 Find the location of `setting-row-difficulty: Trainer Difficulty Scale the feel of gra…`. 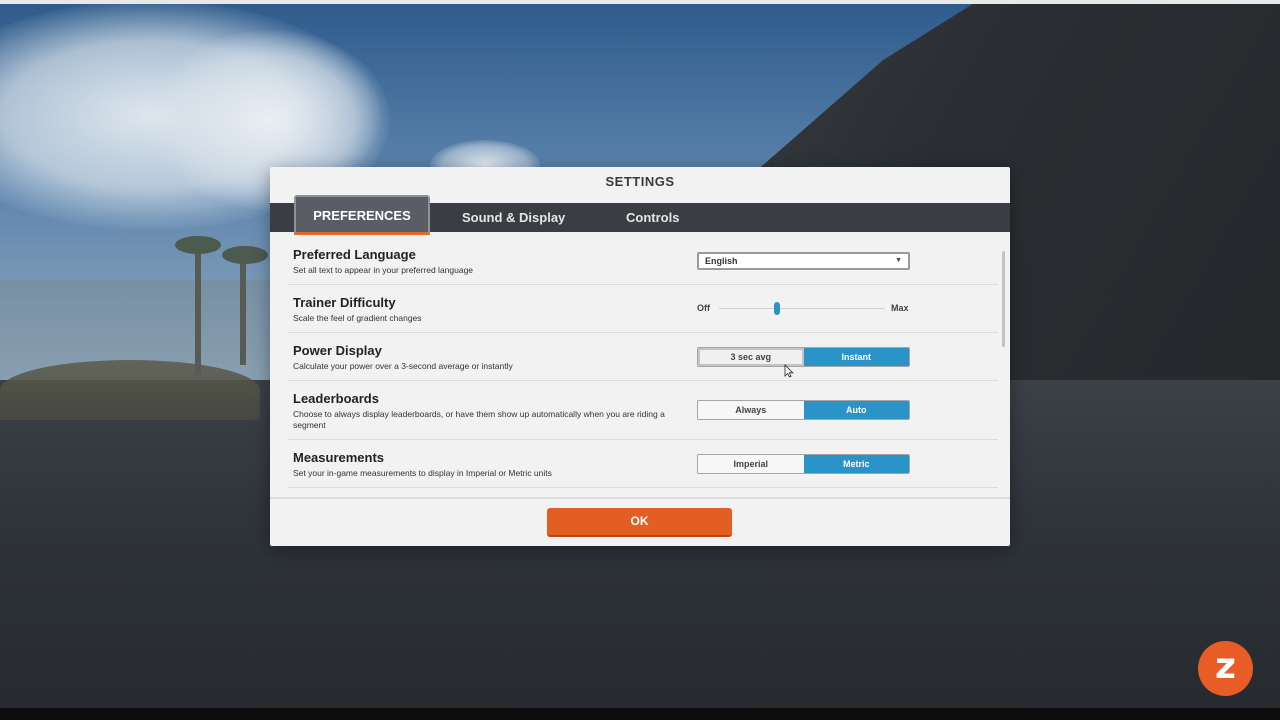

setting-row-difficulty: Trainer Difficulty Scale the feel of gra… is located at coordinates (643, 309).